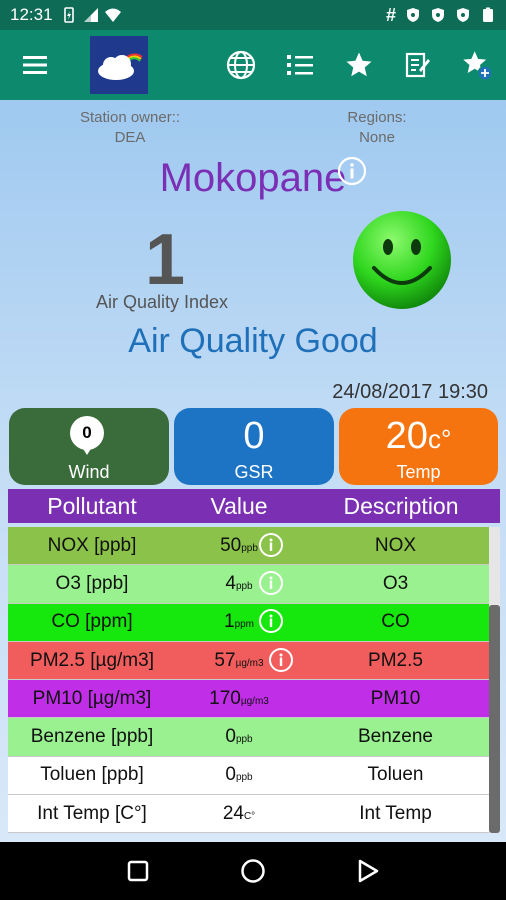 The height and width of the screenshot is (900, 506). I want to click on favorite-button, so click(358, 65).